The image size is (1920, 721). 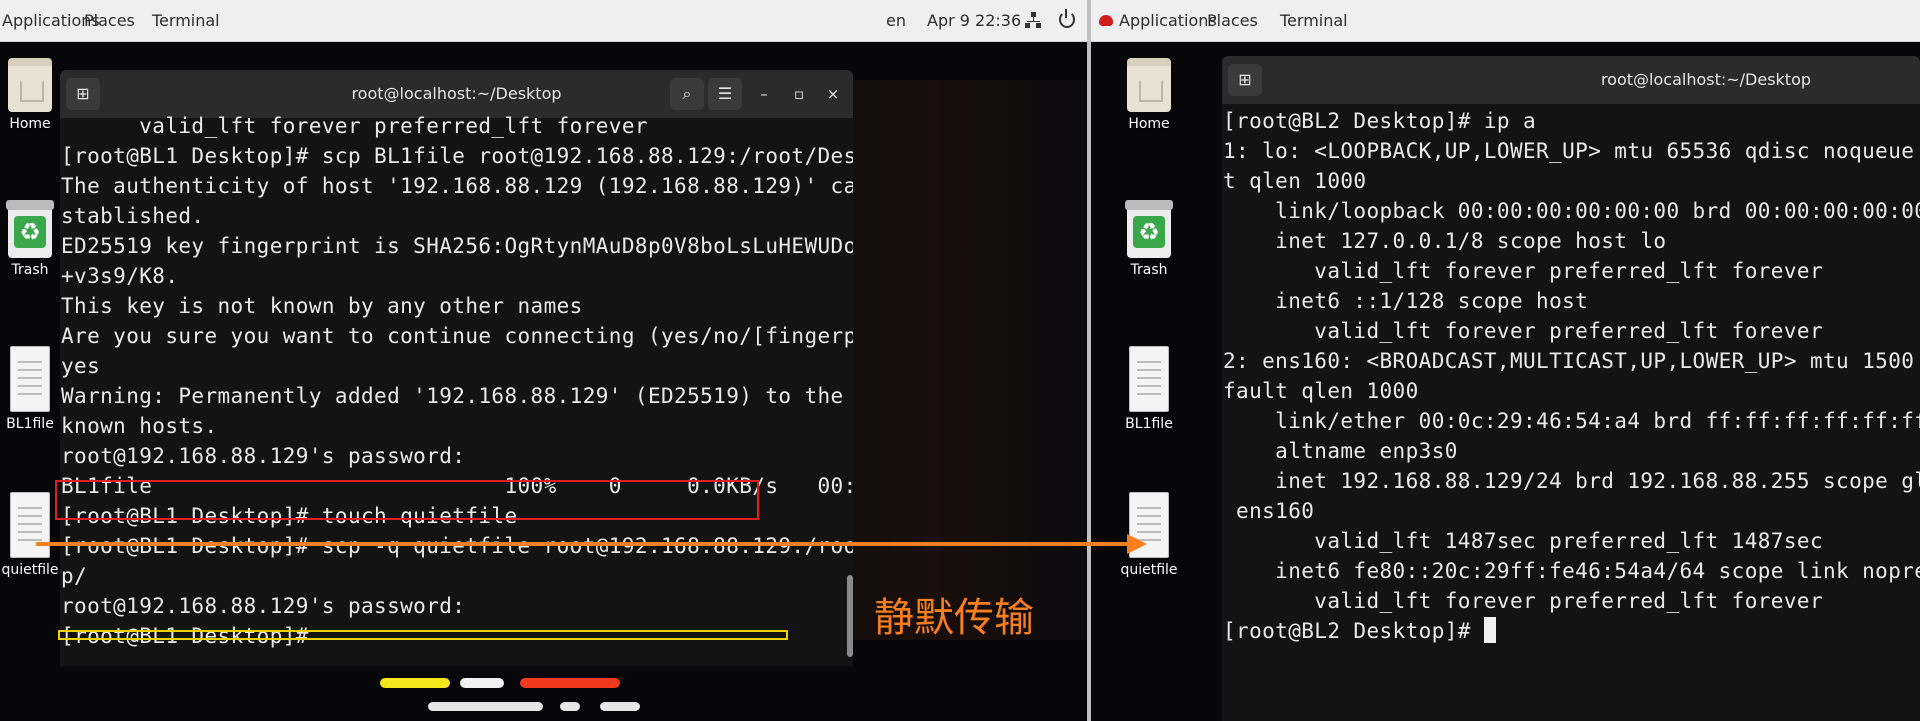 I want to click on terminal-line: fault qlen 1000, so click(x=1321, y=391).